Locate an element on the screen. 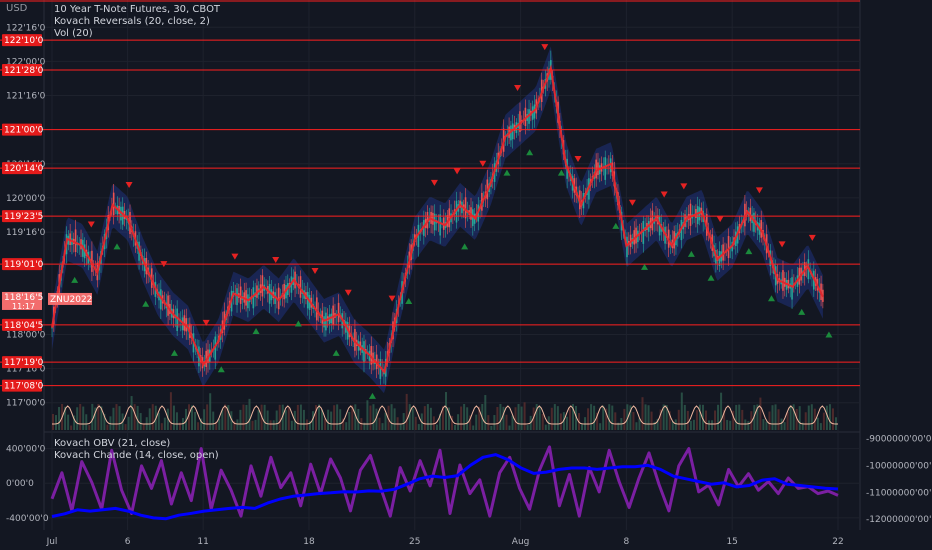 This screenshot has width=932, height=550. symbol-badge: ZNU2022 is located at coordinates (71, 300).